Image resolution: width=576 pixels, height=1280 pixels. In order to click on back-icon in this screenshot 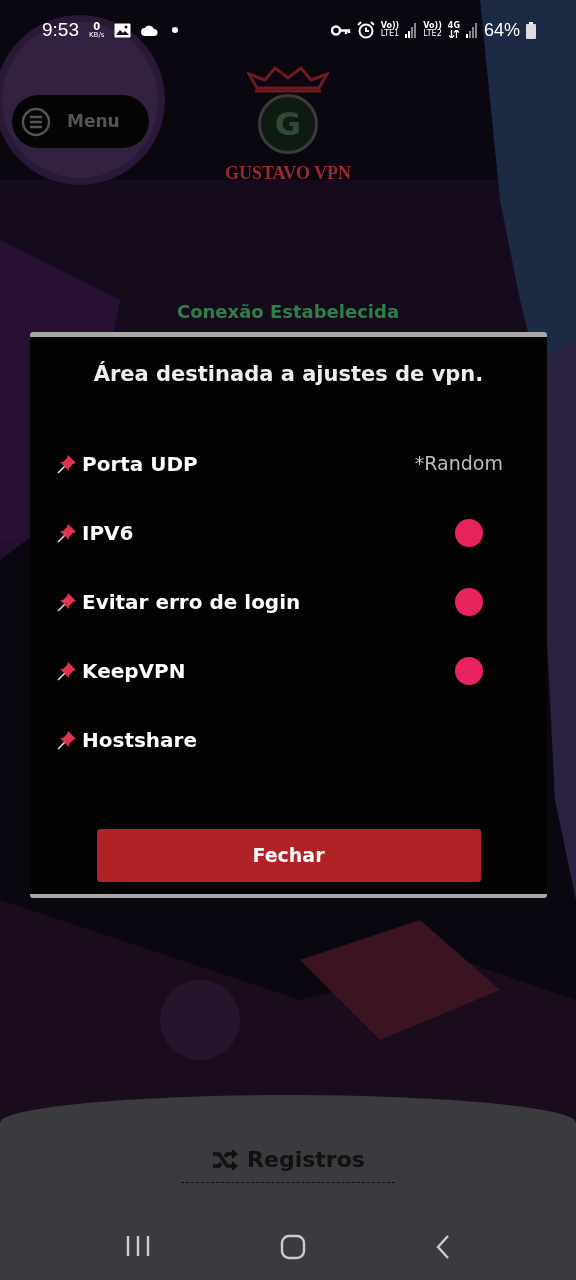, I will do `click(443, 1247)`.